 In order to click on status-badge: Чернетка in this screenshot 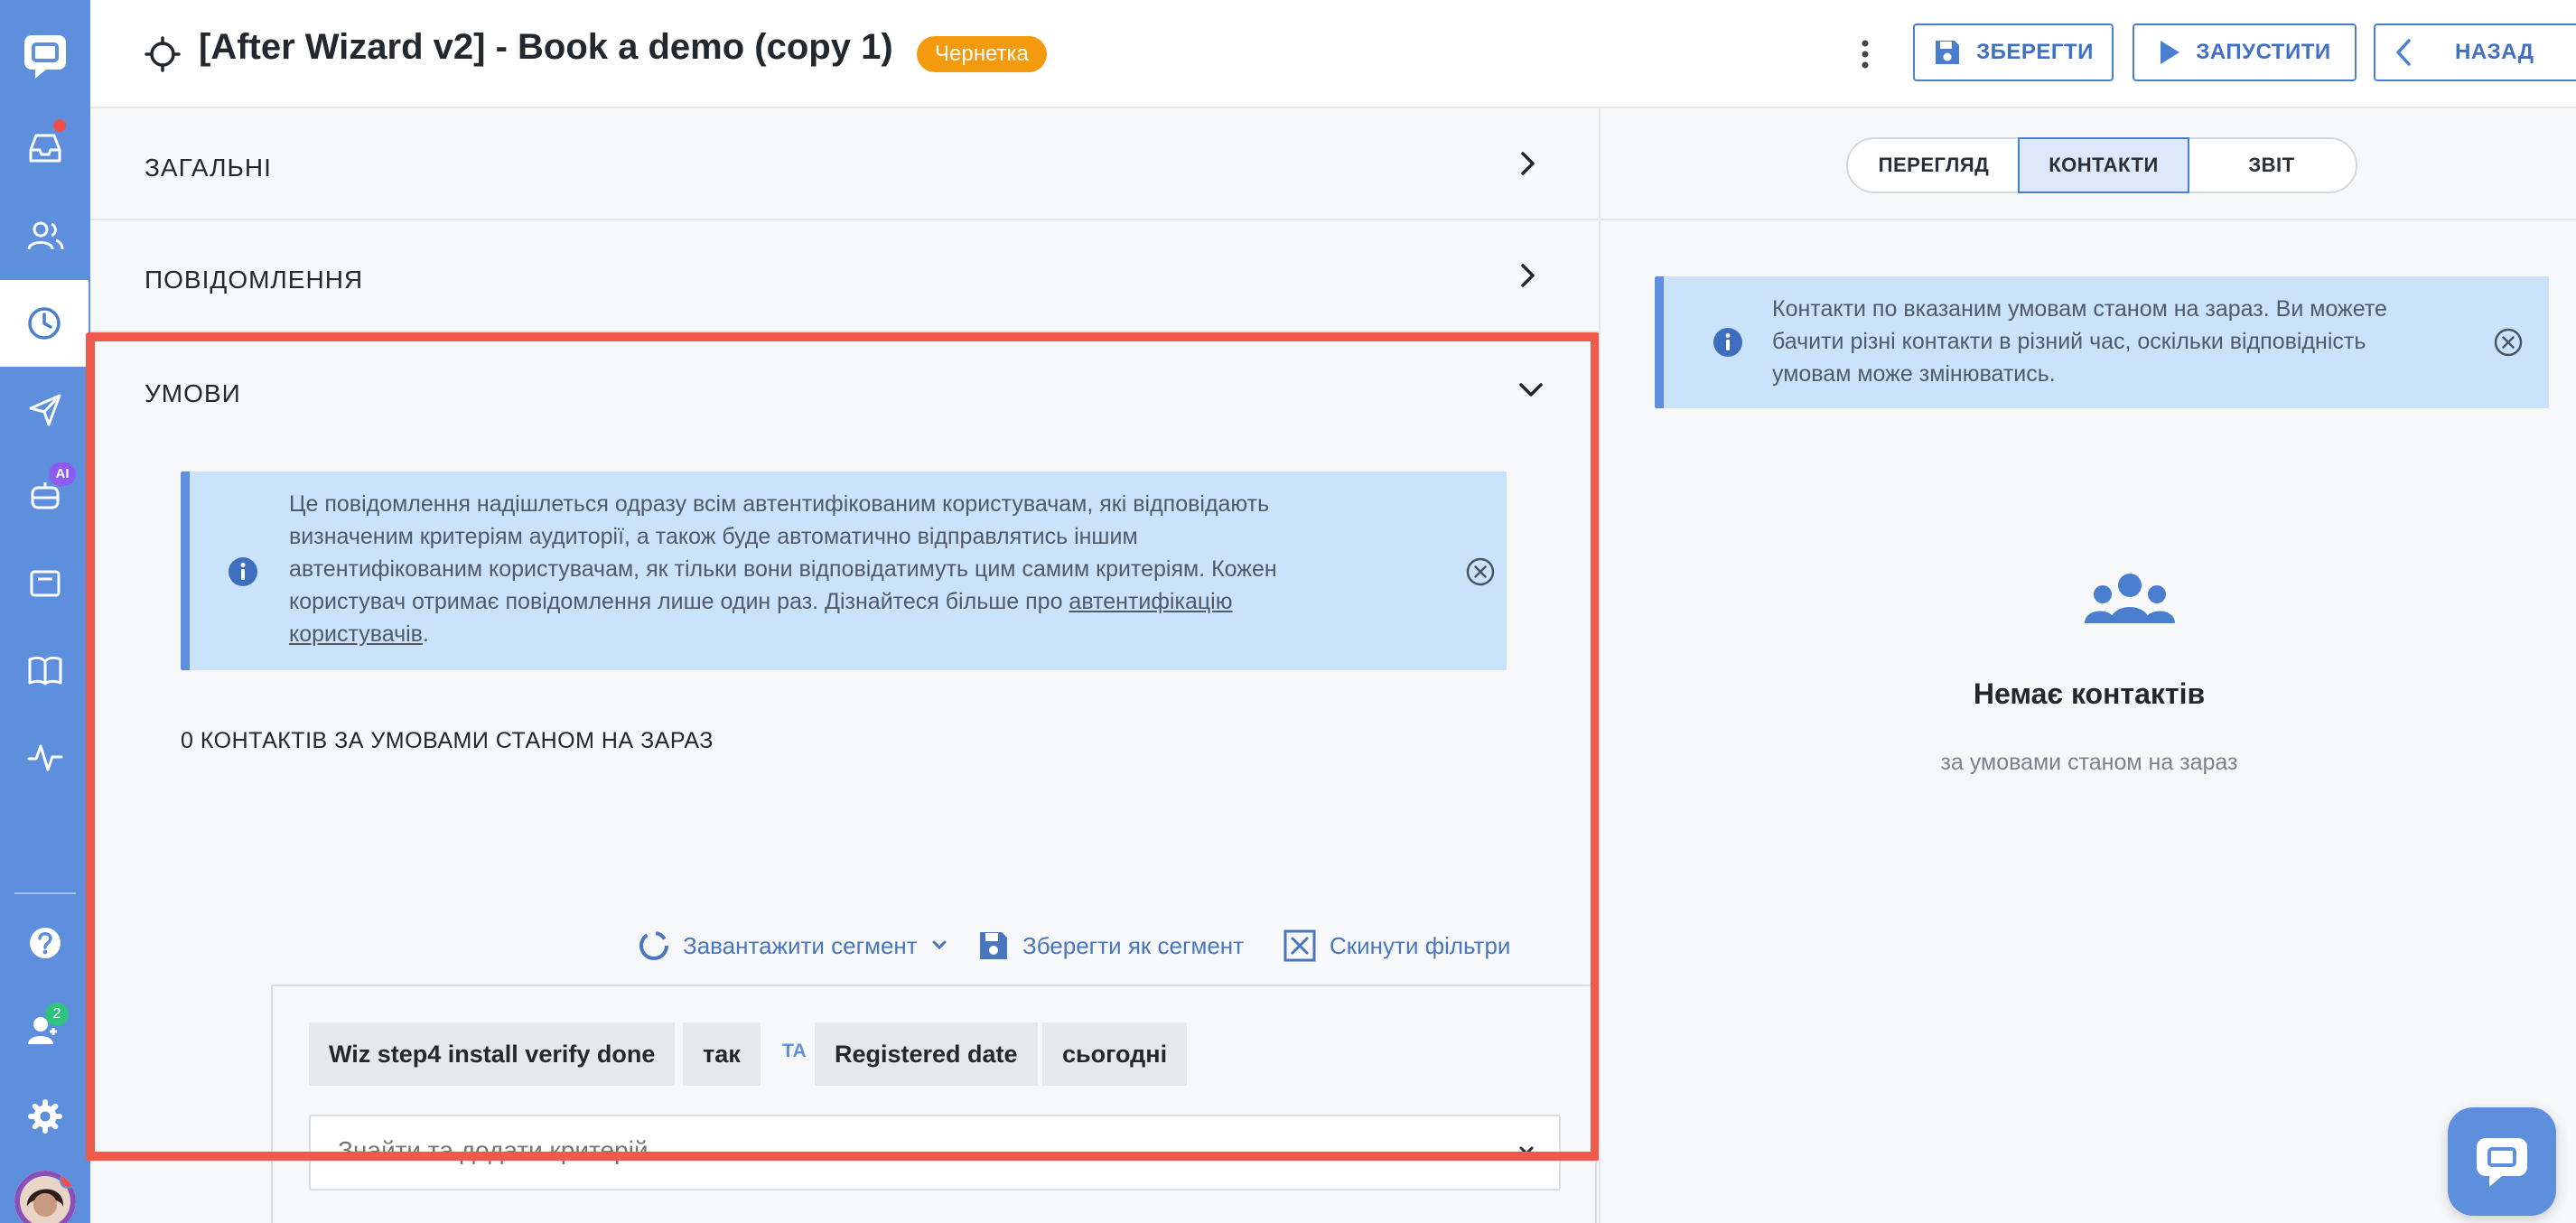, I will do `click(982, 54)`.